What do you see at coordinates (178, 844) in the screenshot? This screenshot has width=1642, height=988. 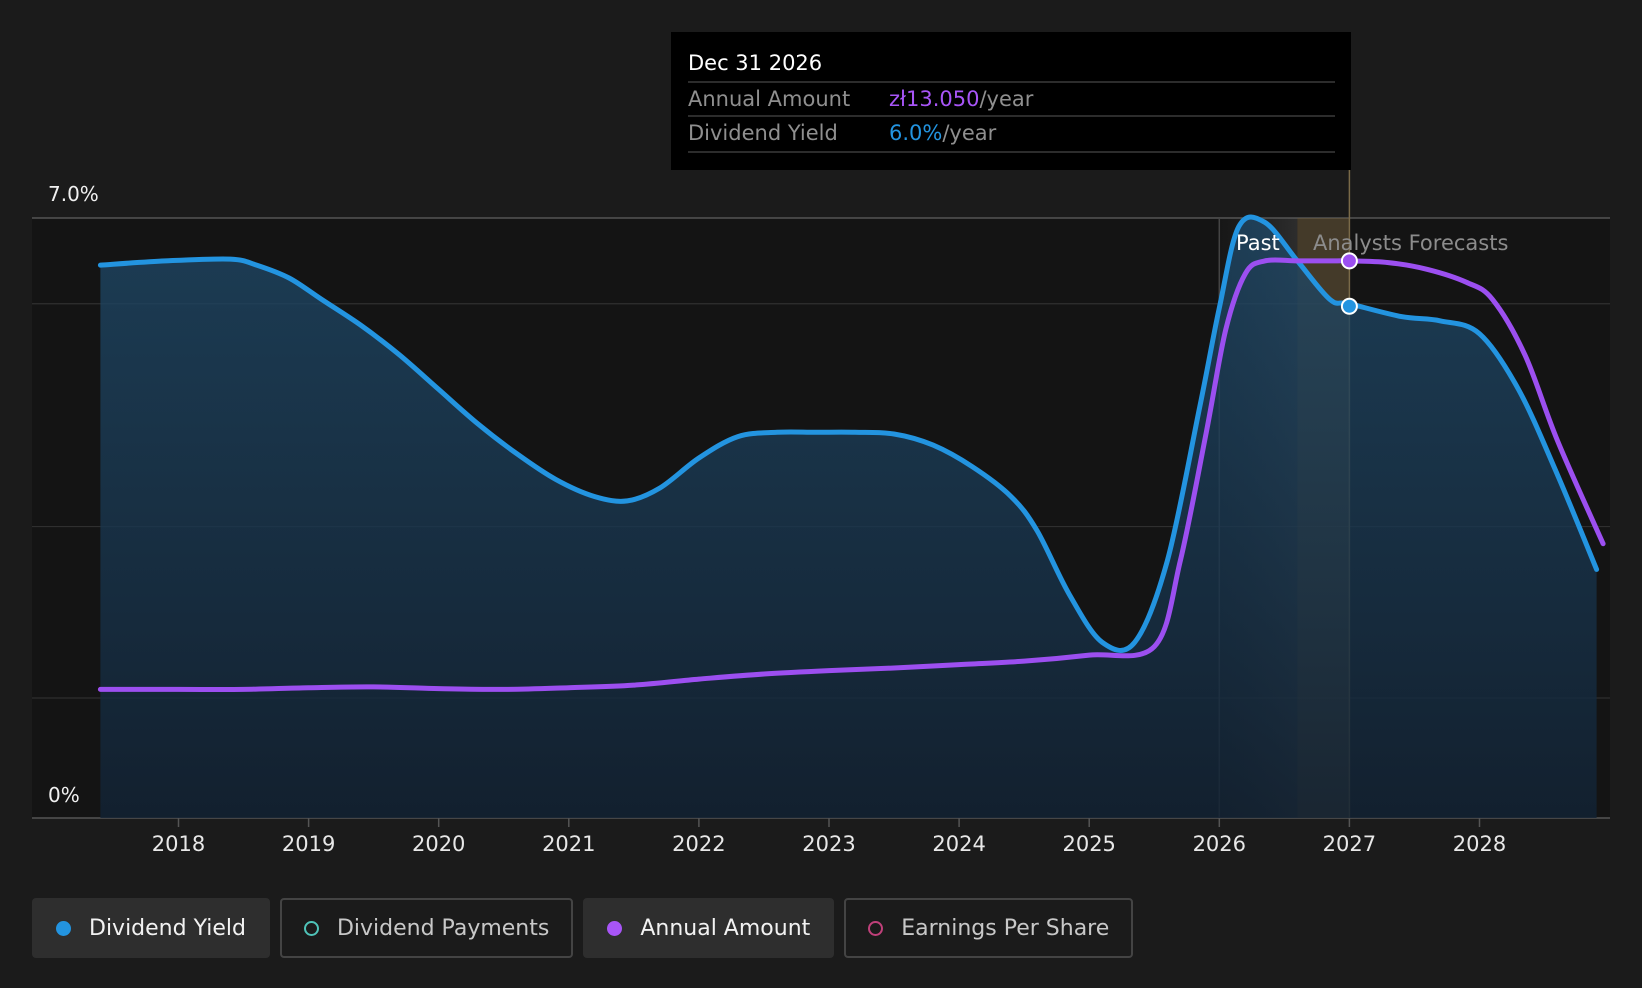 I see `x-tick-label: 2018` at bounding box center [178, 844].